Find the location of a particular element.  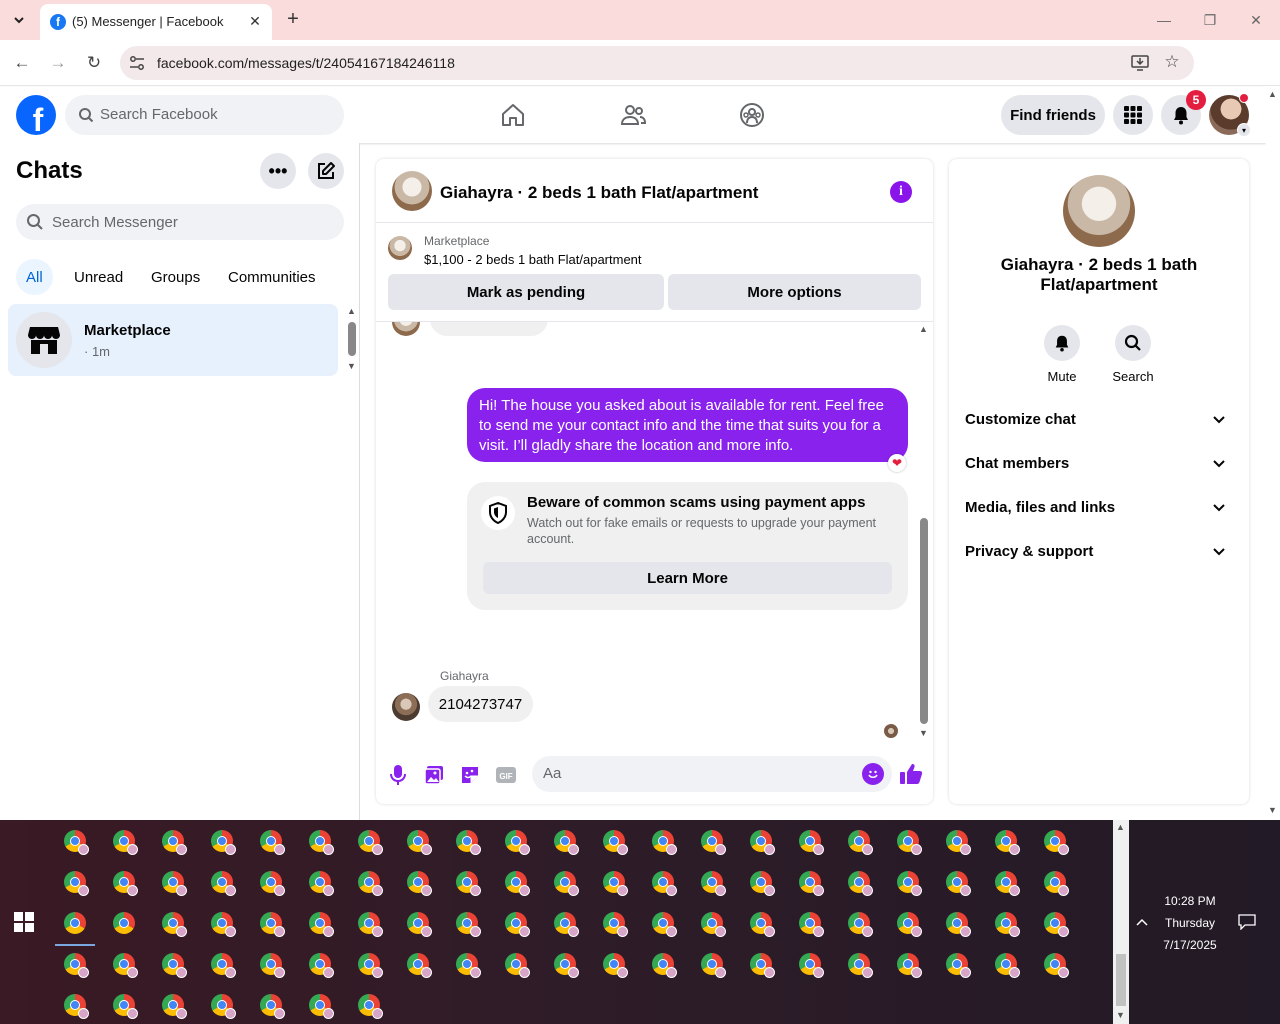

close-tab-icon: ✕ is located at coordinates (255, 21).